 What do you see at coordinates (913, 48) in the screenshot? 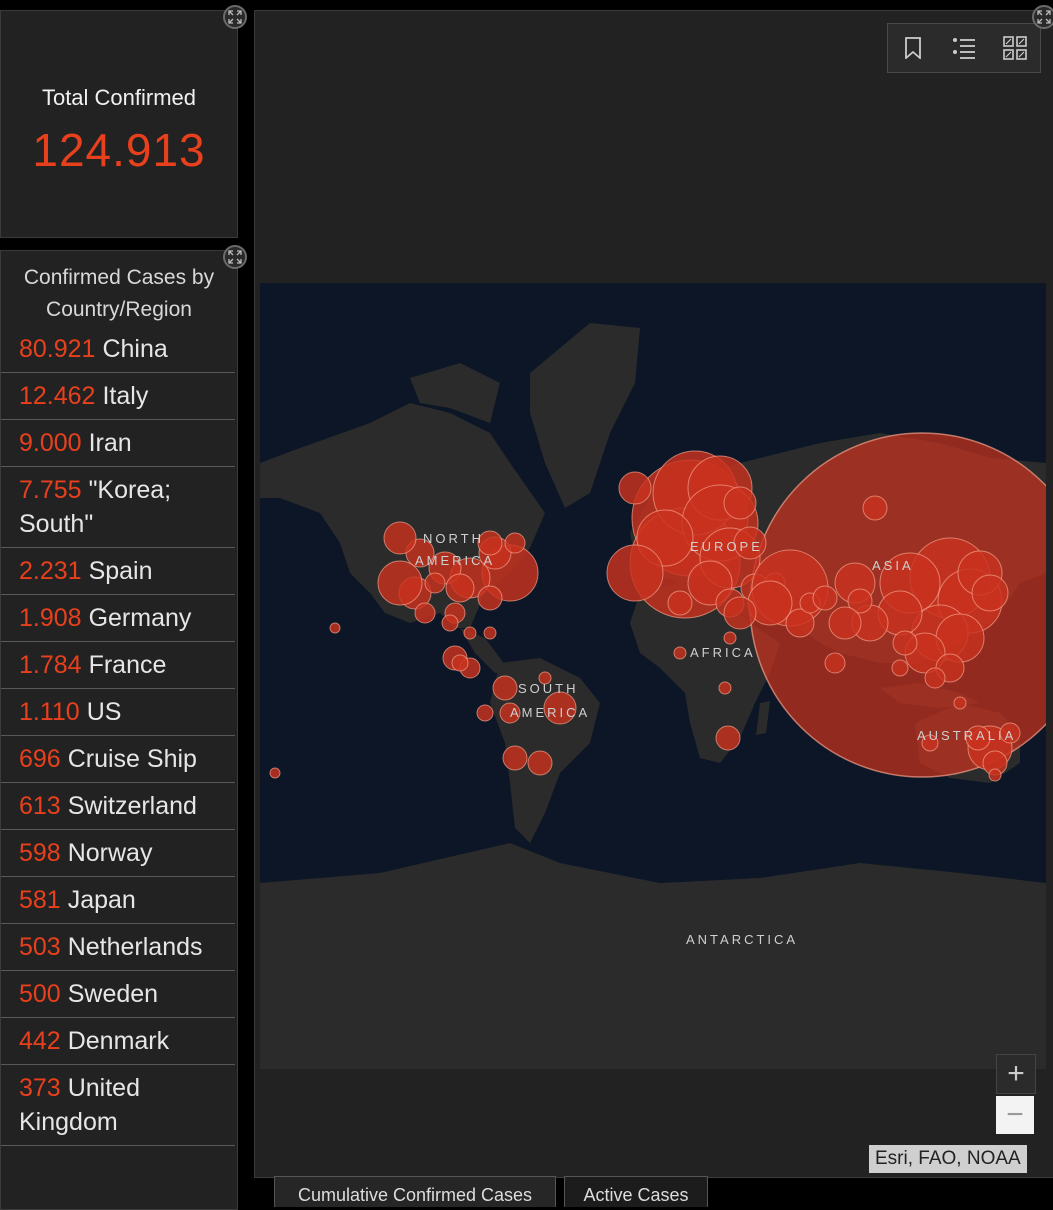
I see `bookmark-button` at bounding box center [913, 48].